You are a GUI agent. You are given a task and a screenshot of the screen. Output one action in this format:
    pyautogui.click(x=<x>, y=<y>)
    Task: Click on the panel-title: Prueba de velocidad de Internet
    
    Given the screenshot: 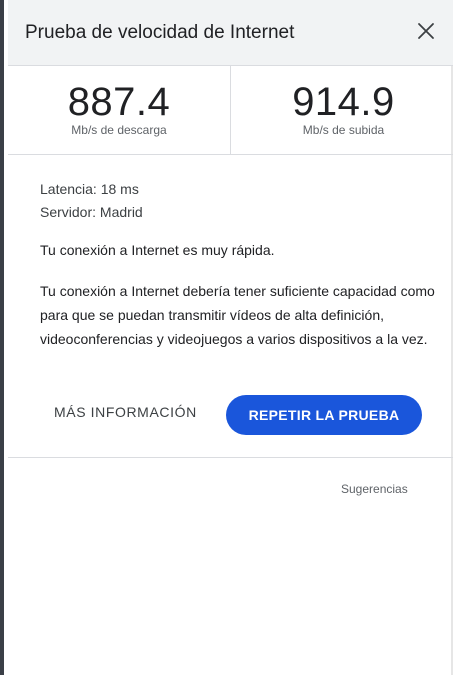 What is the action you would take?
    pyautogui.click(x=160, y=32)
    